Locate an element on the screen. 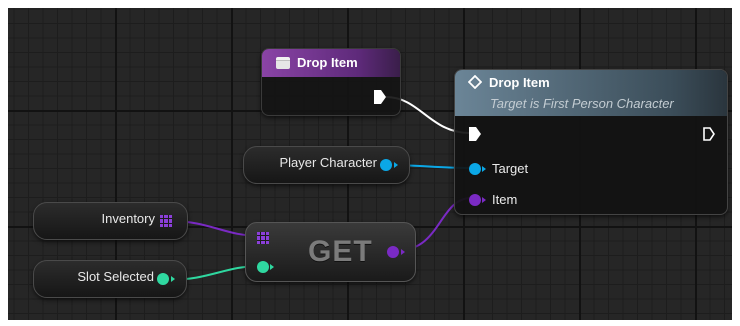  slot-selected-variable-node: Slot Selected is located at coordinates (110, 279).